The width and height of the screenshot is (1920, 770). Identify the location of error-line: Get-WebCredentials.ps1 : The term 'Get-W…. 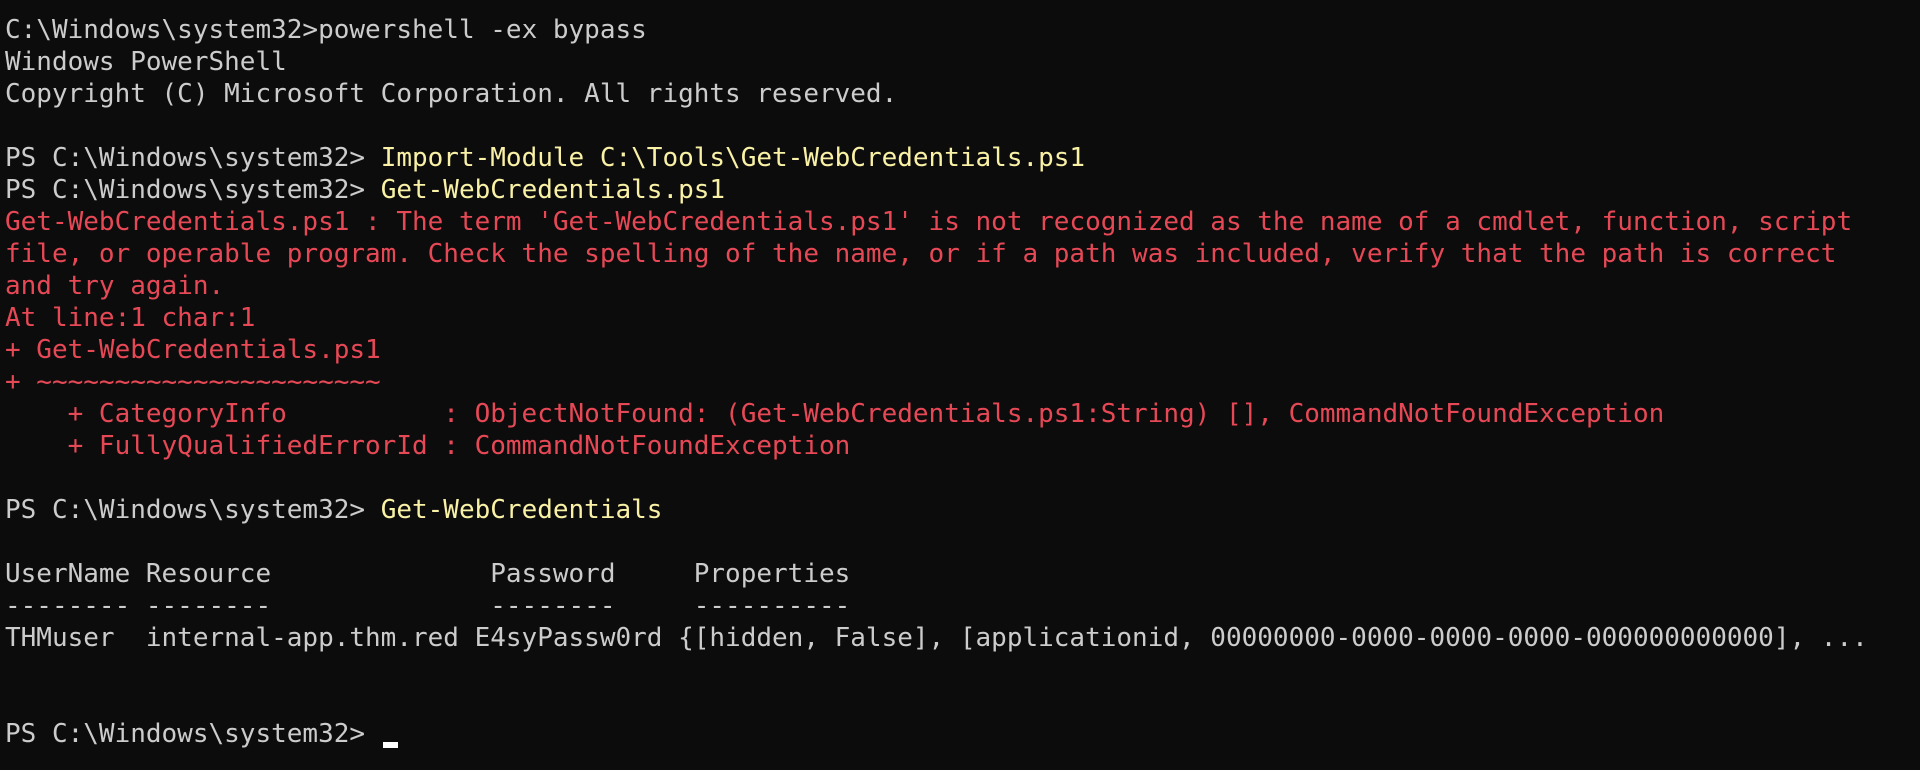
(962, 222).